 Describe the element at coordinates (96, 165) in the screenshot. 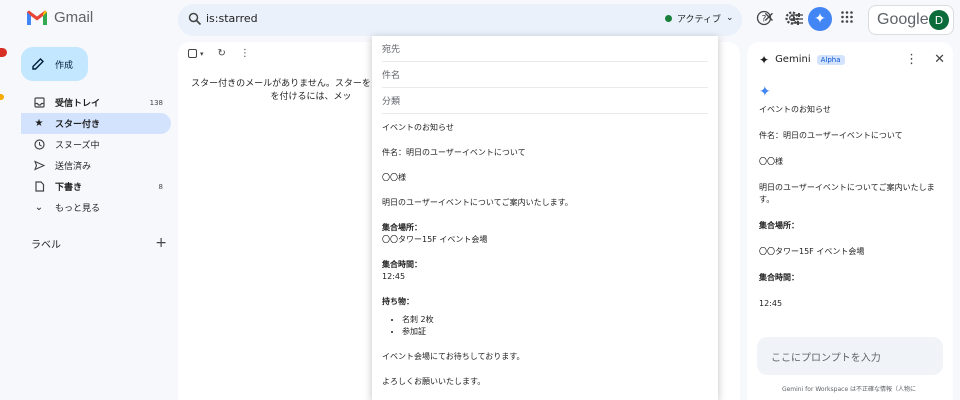

I see `sidebar-item-sent: 送信済み` at that location.